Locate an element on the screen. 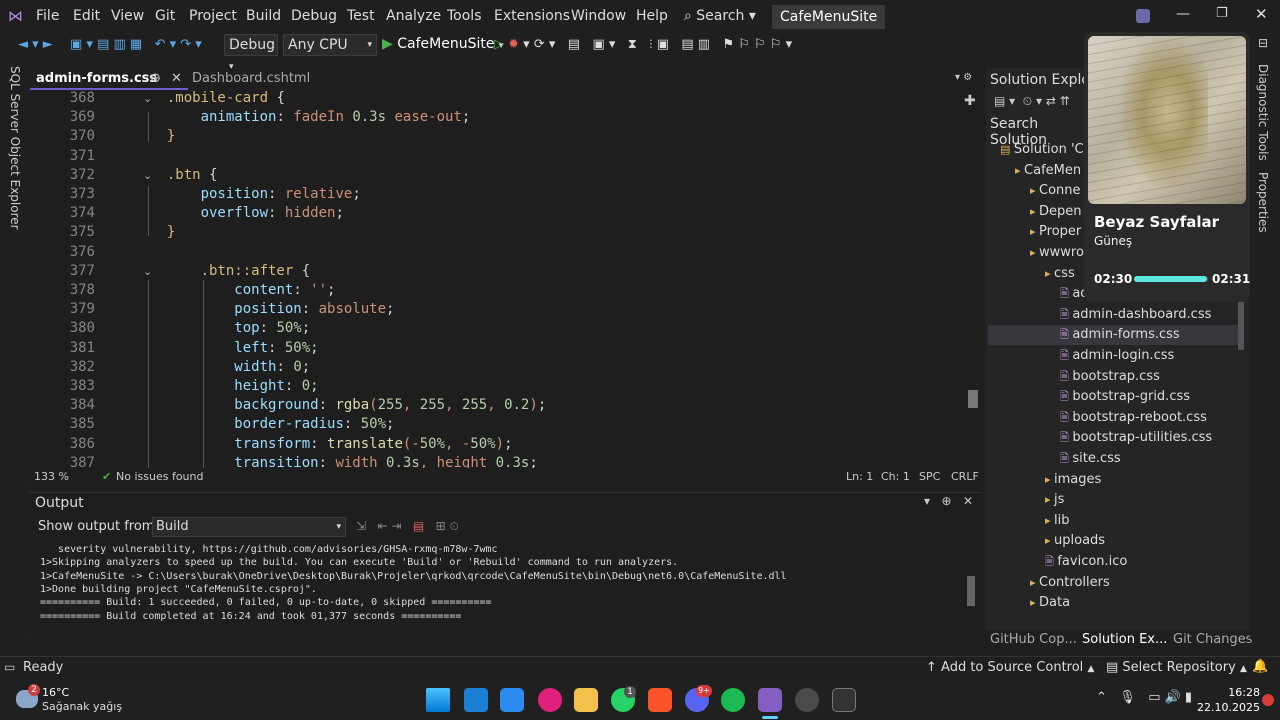 The image size is (1280, 720). tab-admin-forms: admin-forms.css ⊕ ✕ is located at coordinates (109, 79).